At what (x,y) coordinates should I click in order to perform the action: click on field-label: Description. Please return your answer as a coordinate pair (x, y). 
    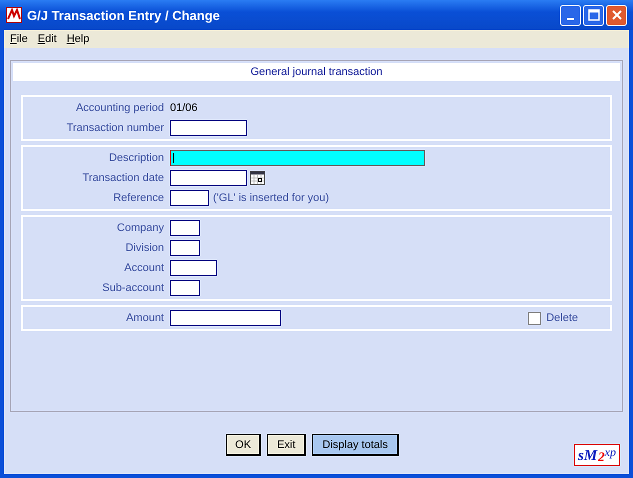
    Looking at the image, I should click on (136, 158).